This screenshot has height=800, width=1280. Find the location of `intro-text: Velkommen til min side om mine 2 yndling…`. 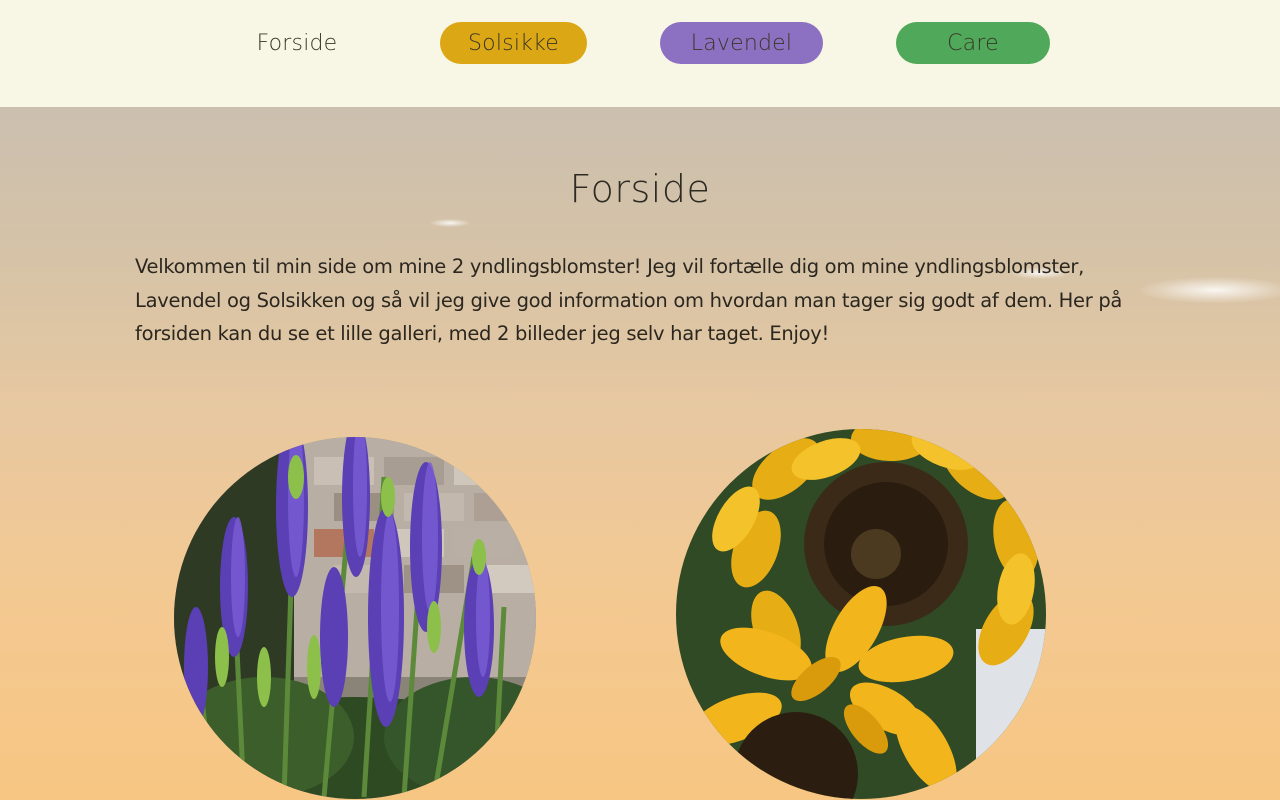

intro-text: Velkommen til min side om mine 2 yndling… is located at coordinates (629, 300).